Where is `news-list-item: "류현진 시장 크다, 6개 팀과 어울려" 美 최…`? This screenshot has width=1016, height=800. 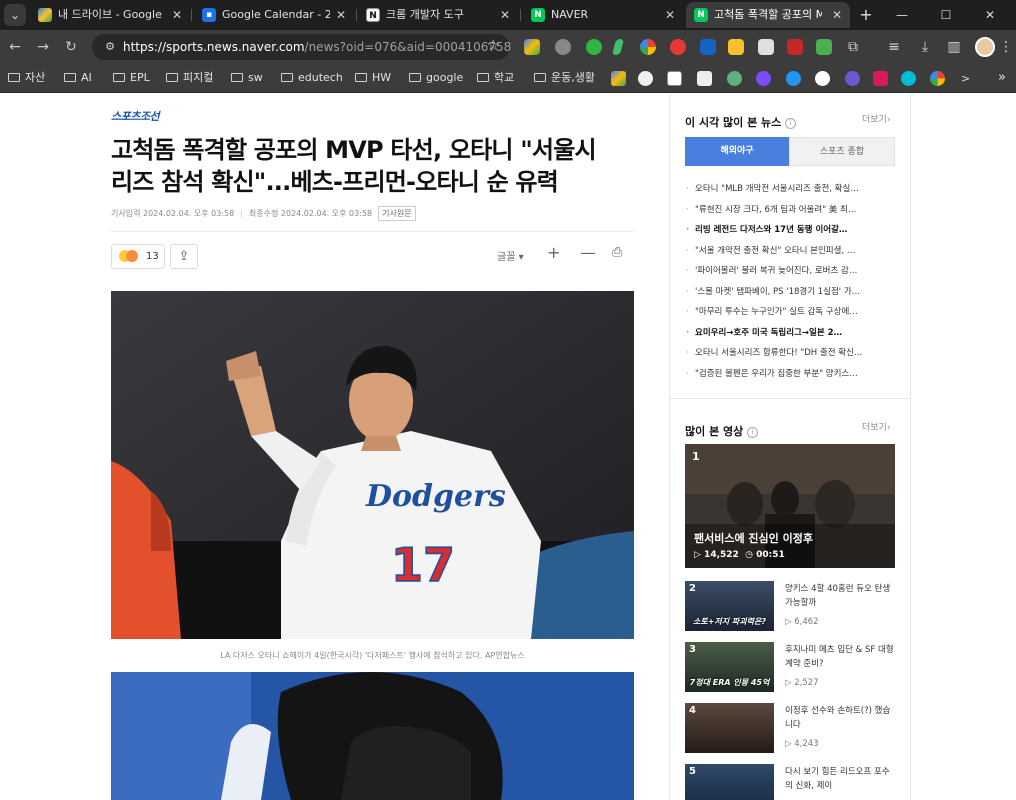 news-list-item: "류현진 시장 크다, 6개 팀과 어울려" 美 최… is located at coordinates (790, 210).